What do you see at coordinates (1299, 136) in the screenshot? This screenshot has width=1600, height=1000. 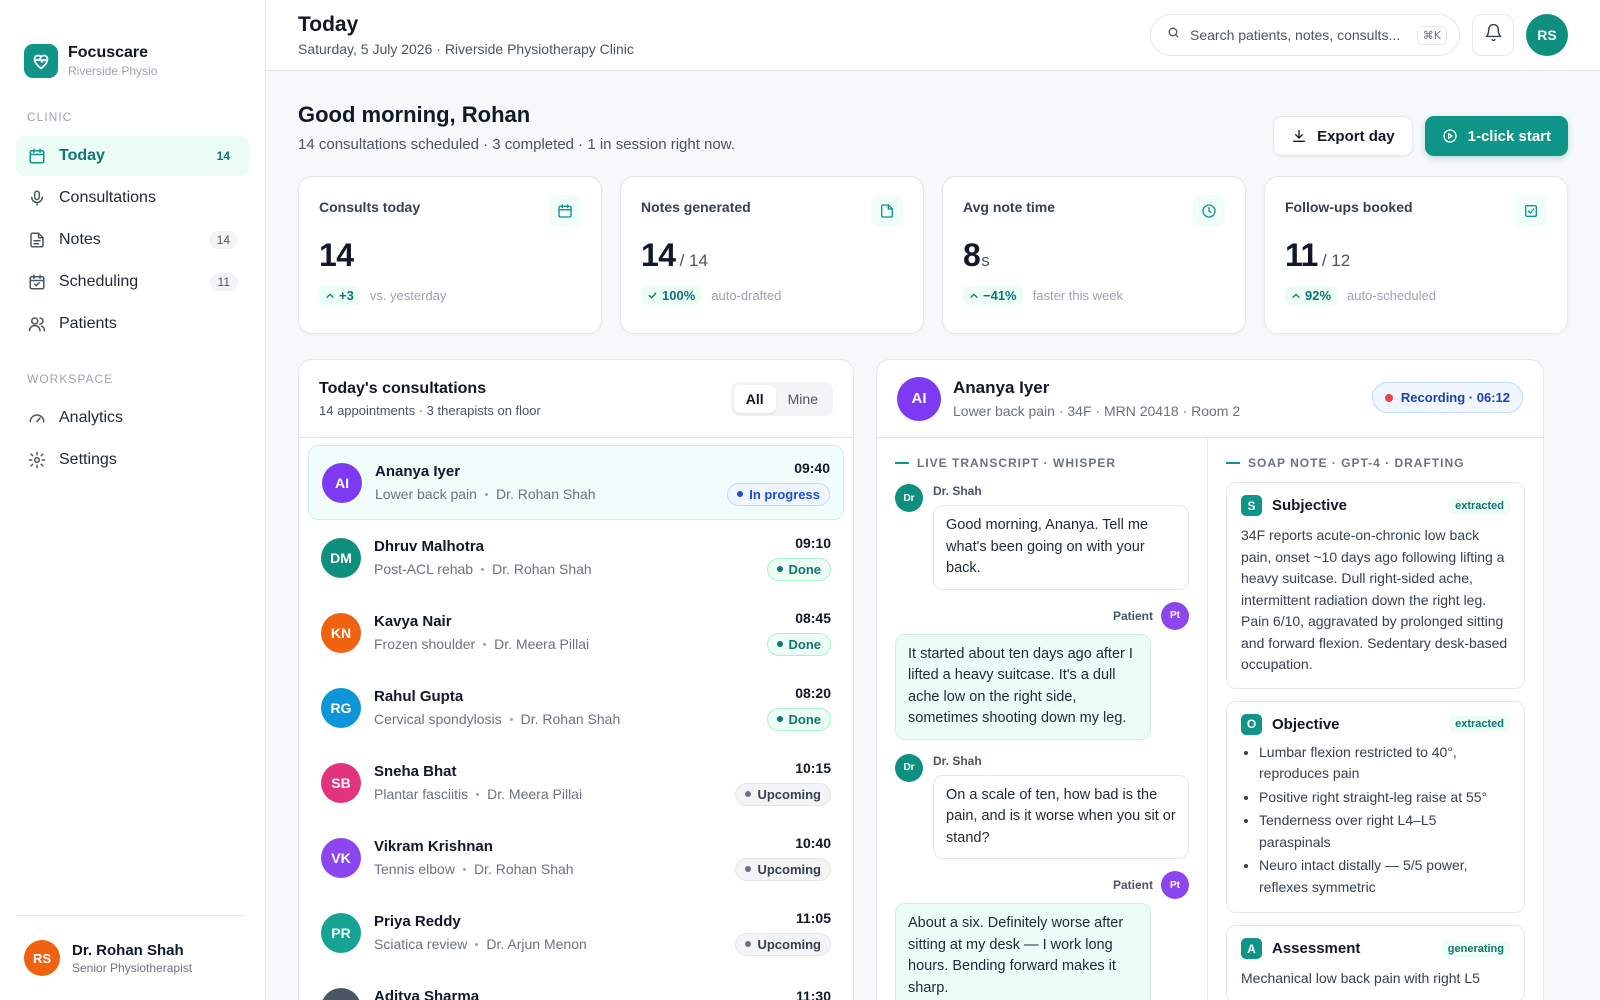 I see `download-icon` at bounding box center [1299, 136].